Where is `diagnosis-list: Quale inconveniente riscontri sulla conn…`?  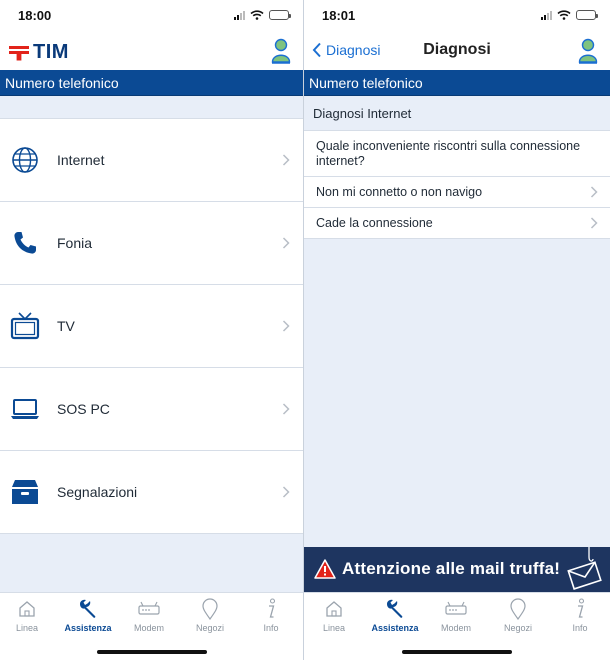 diagnosis-list: Quale inconveniente riscontri sulla conn… is located at coordinates (457, 185).